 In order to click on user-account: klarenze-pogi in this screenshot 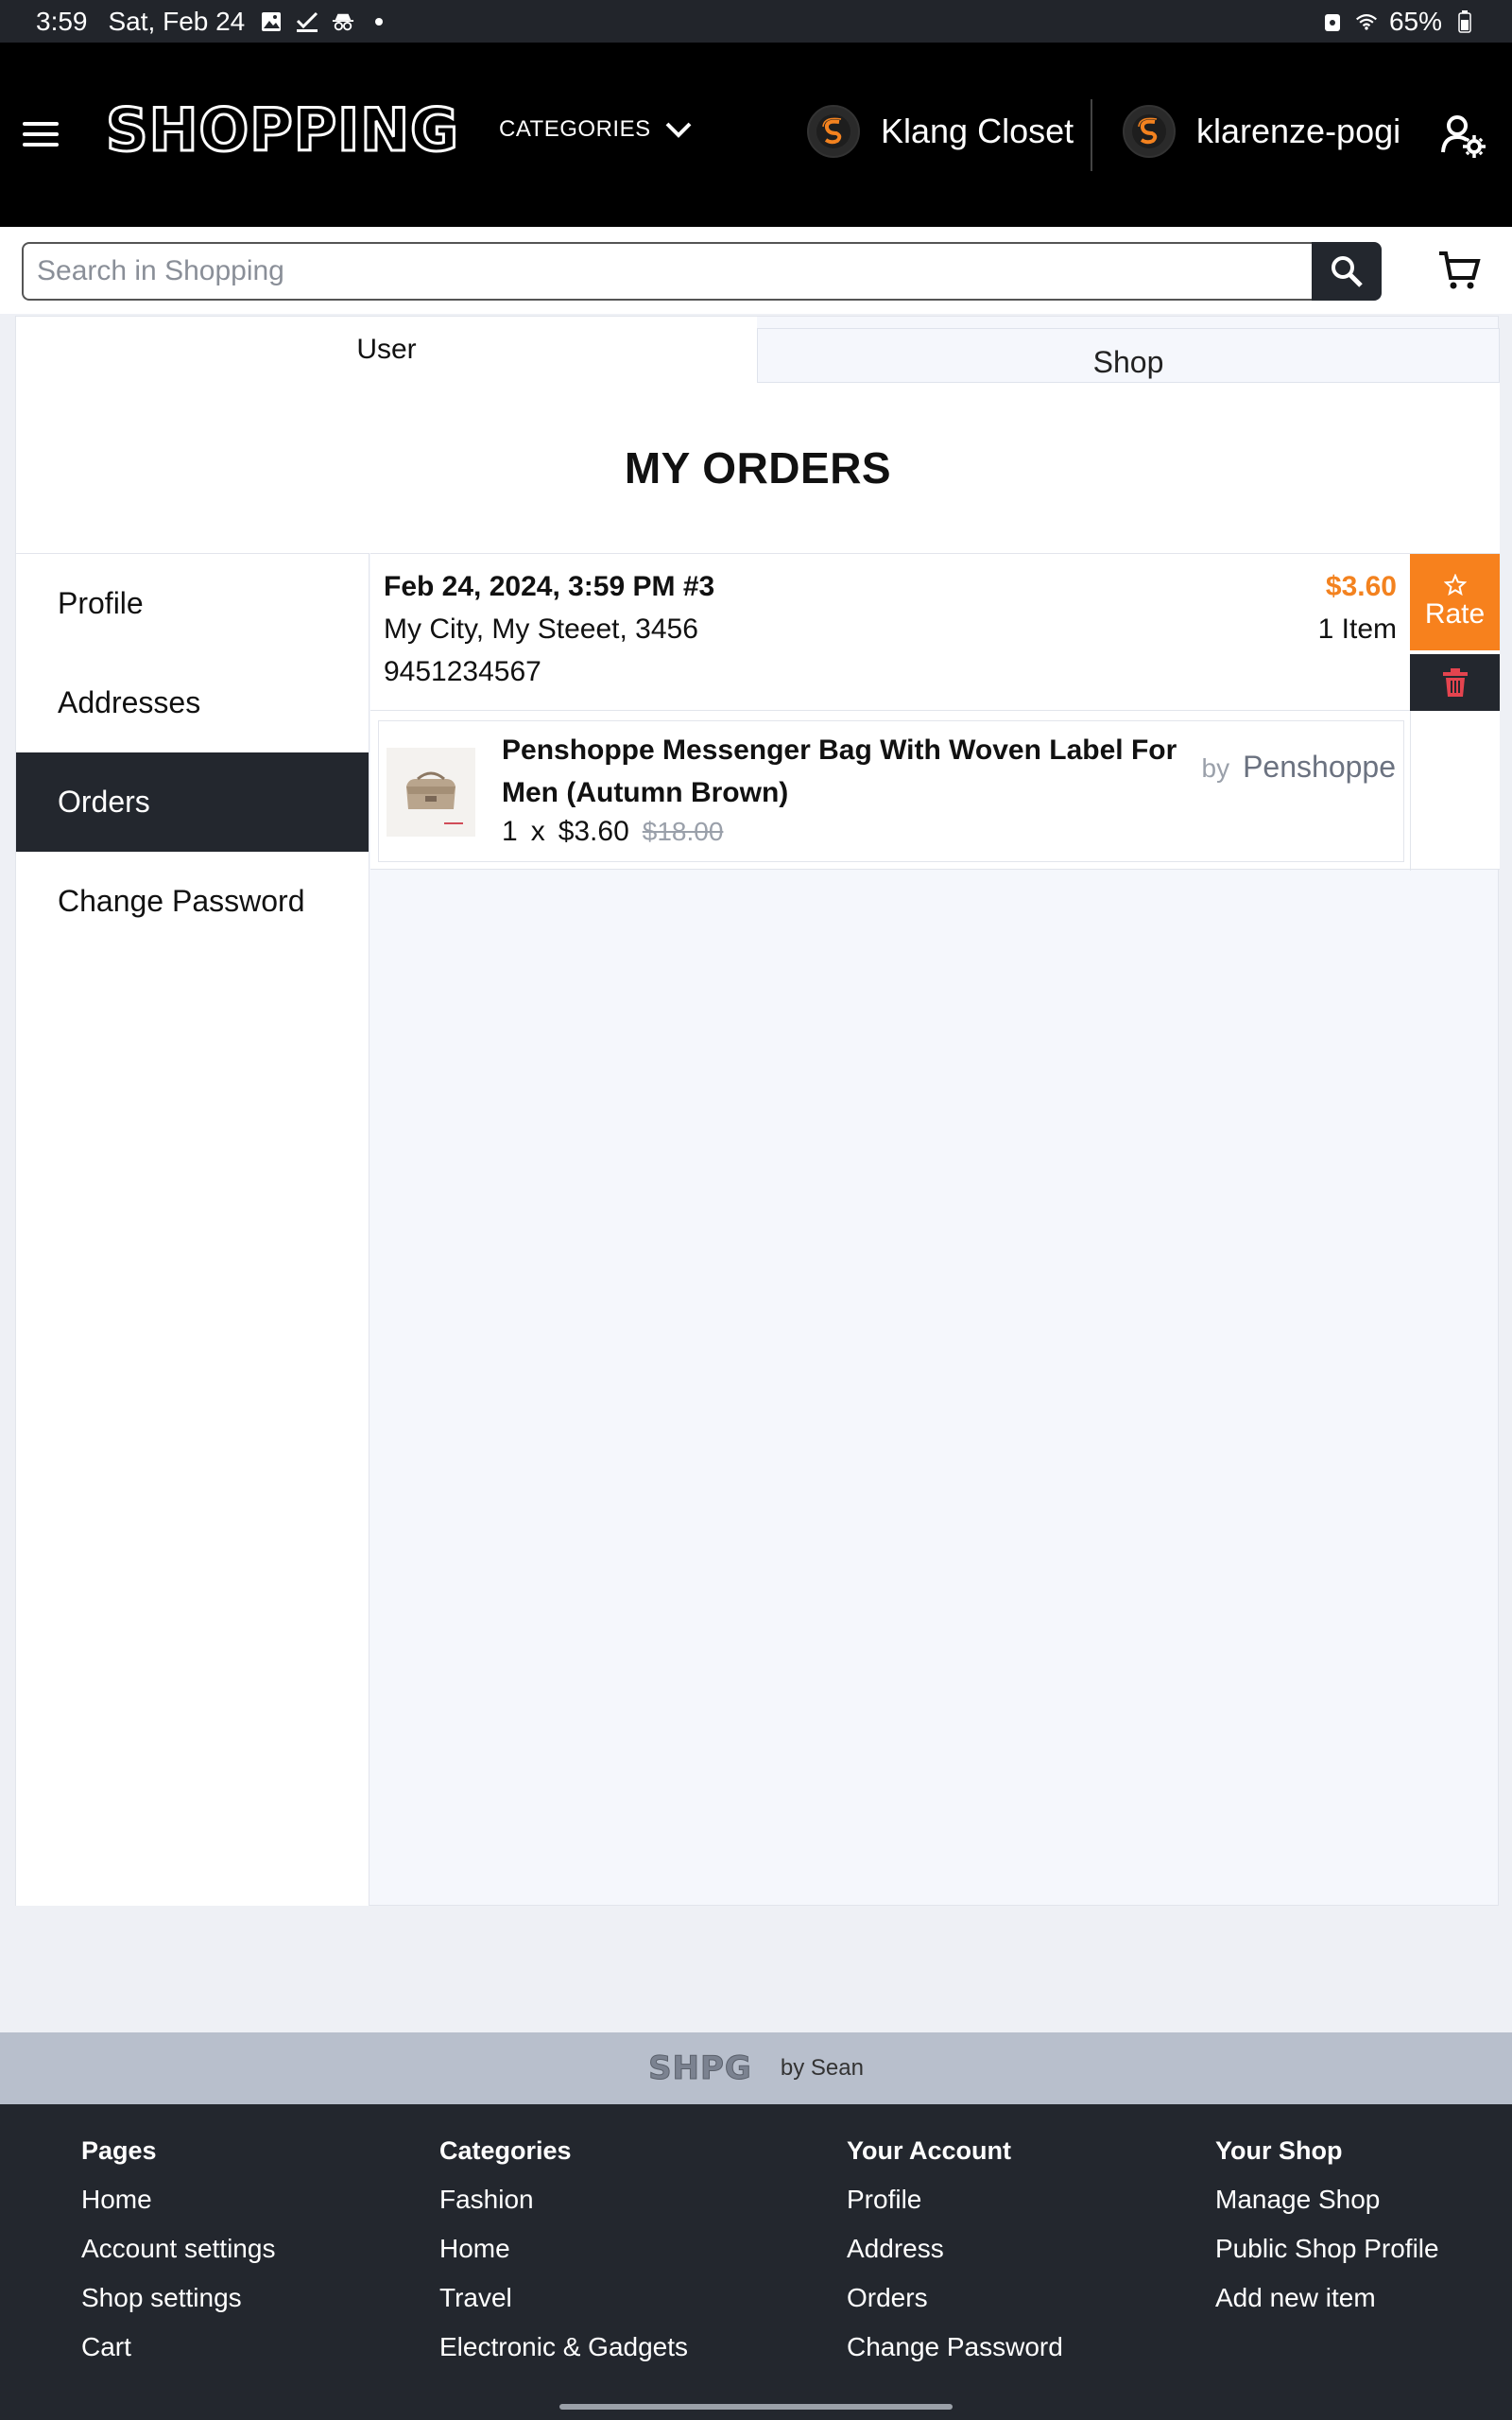, I will do `click(1261, 131)`.